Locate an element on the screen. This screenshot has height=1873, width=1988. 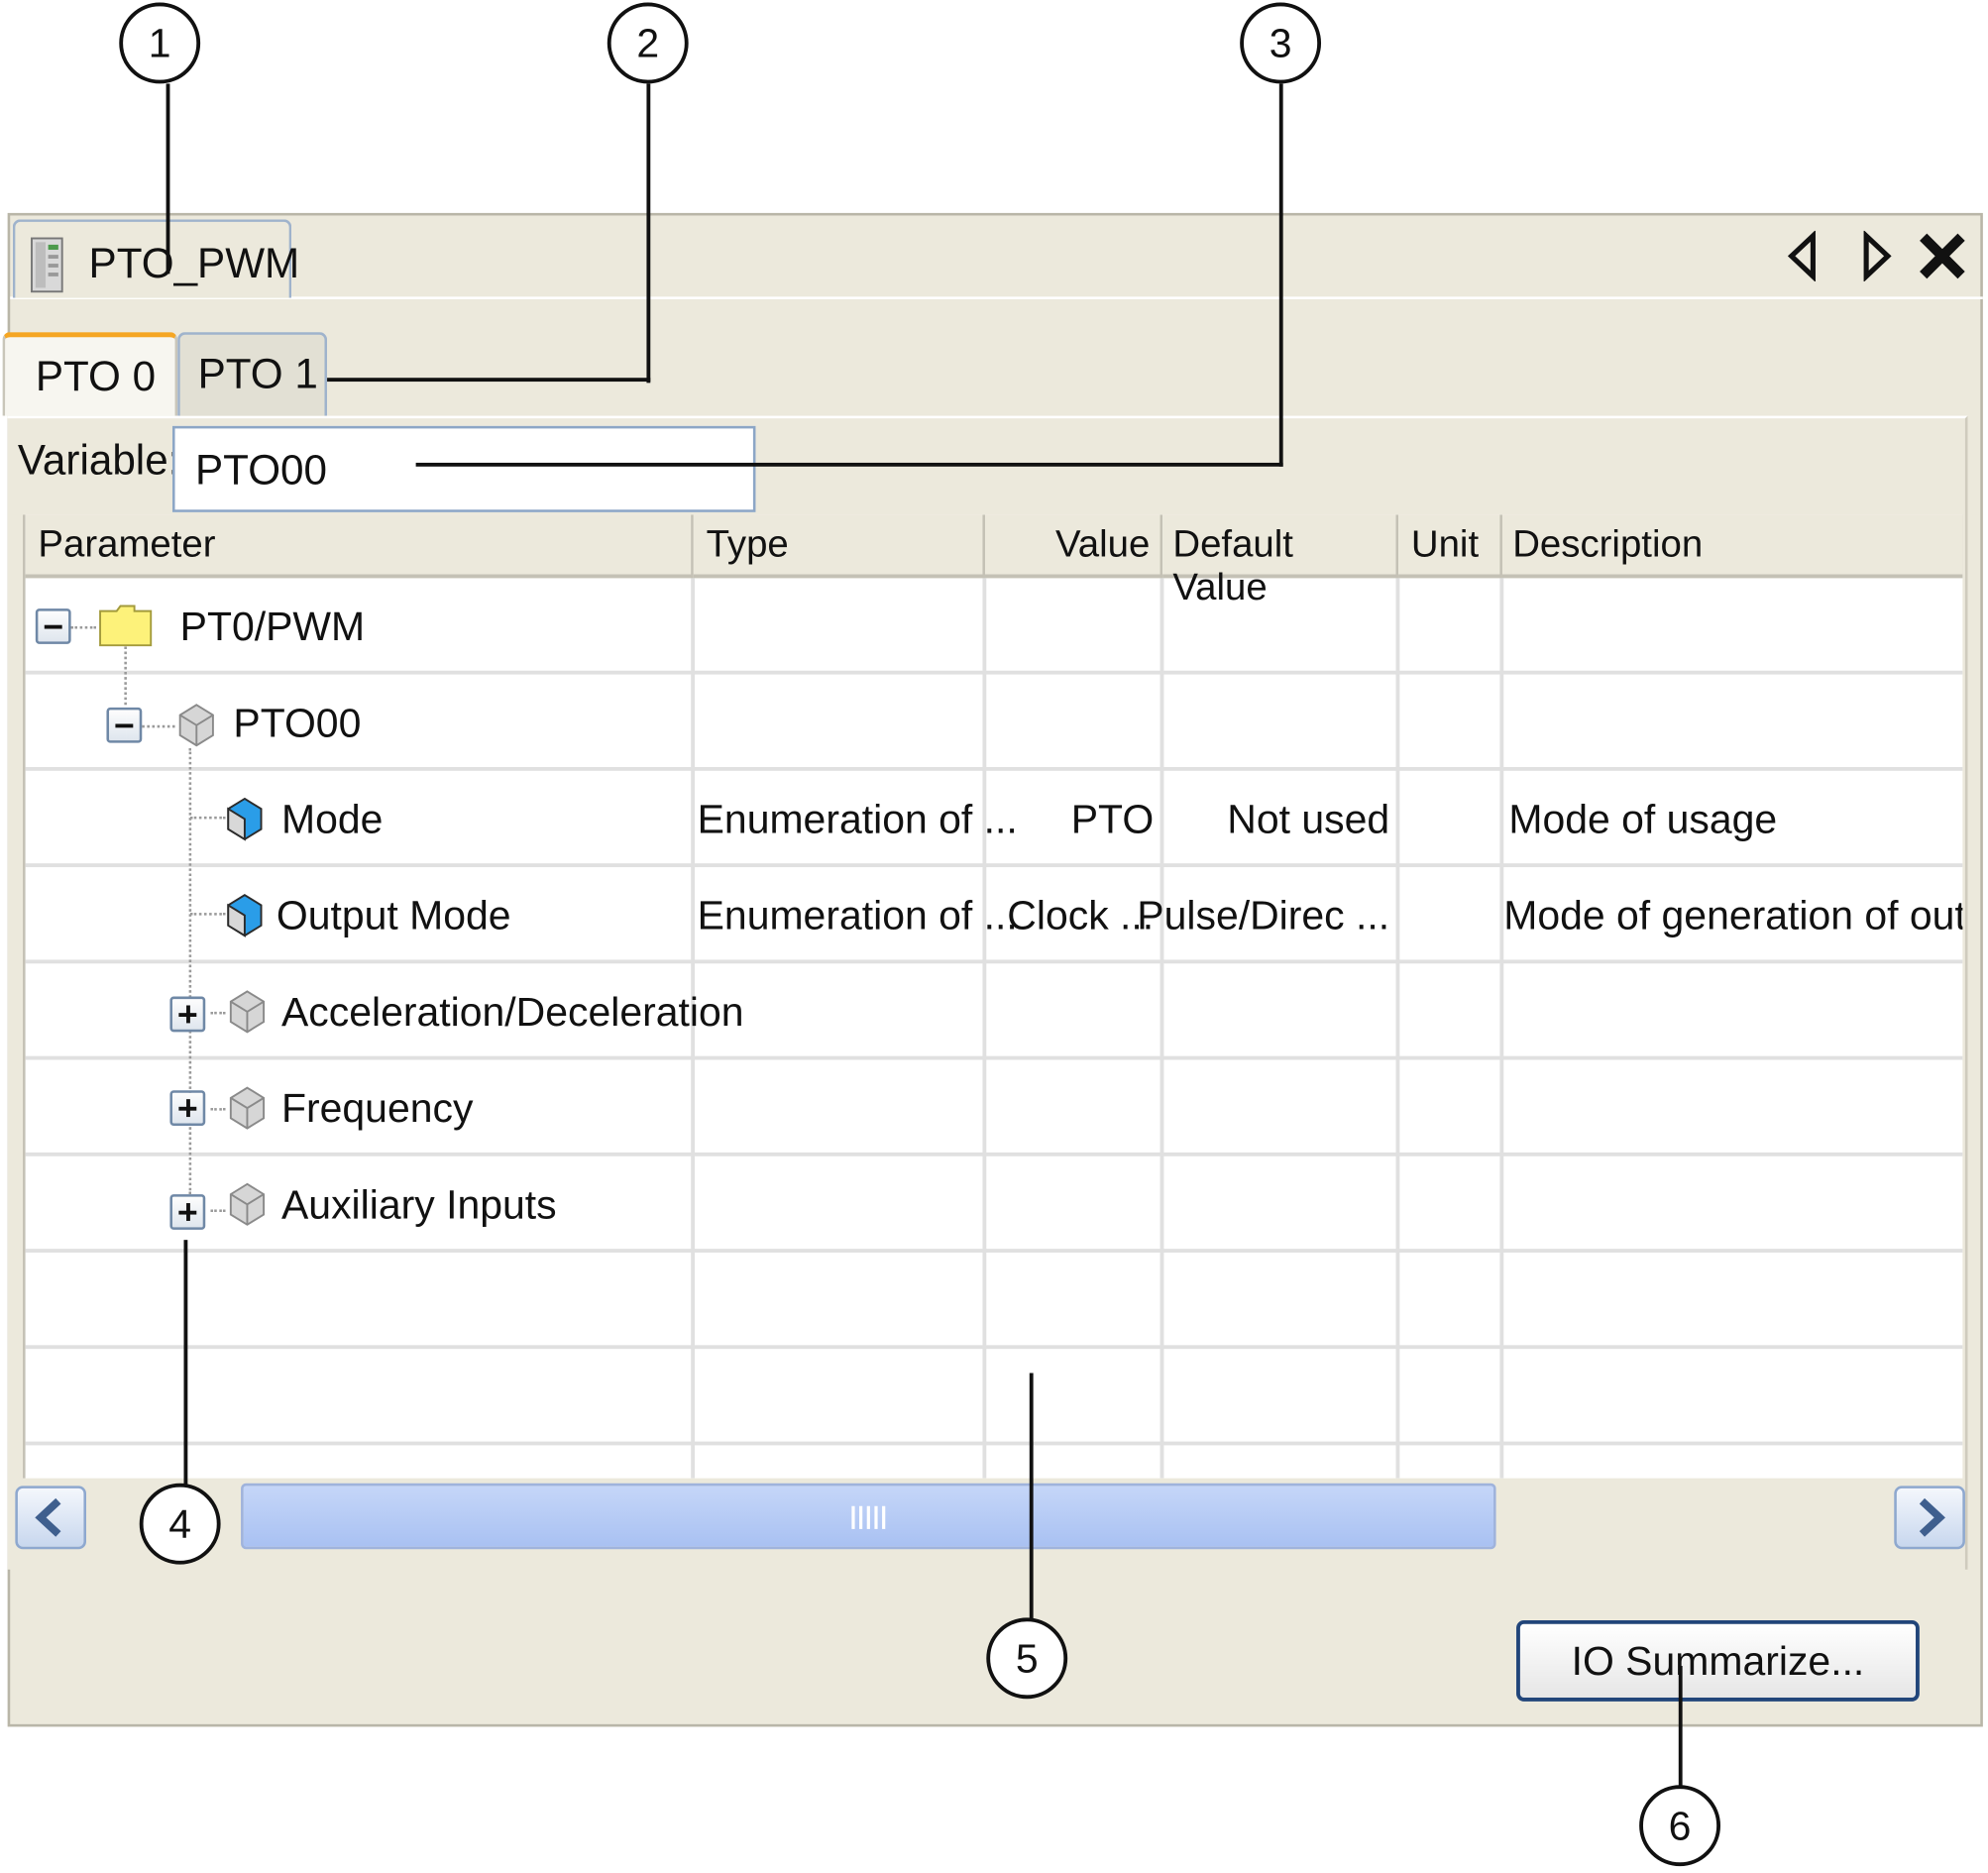
doc-tab-label: PTO_PWM is located at coordinates (194, 263).